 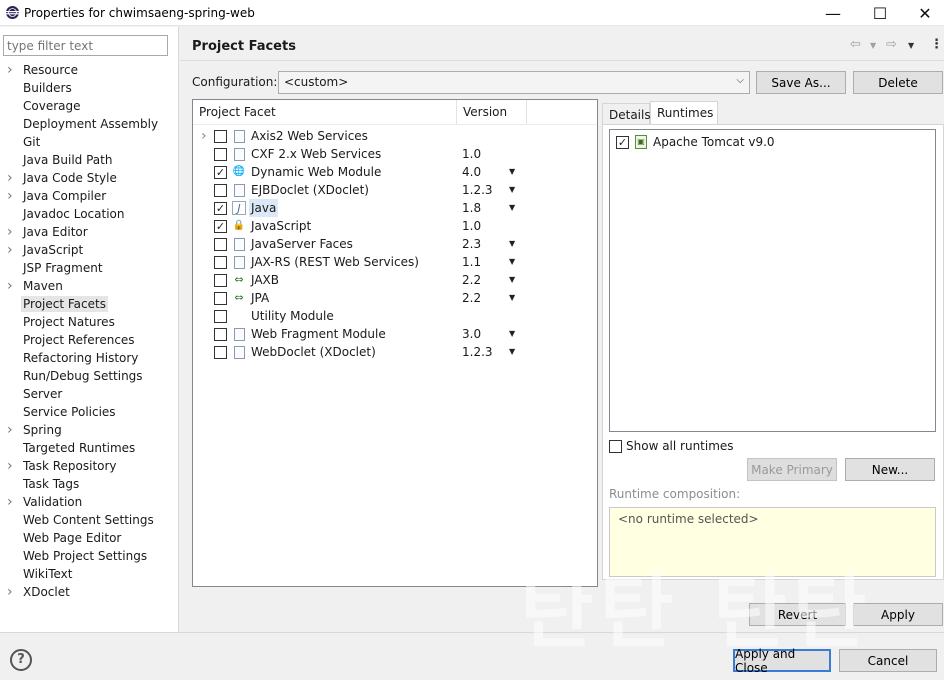 What do you see at coordinates (89, 124) in the screenshot?
I see `nav-item: Deployment Assembly` at bounding box center [89, 124].